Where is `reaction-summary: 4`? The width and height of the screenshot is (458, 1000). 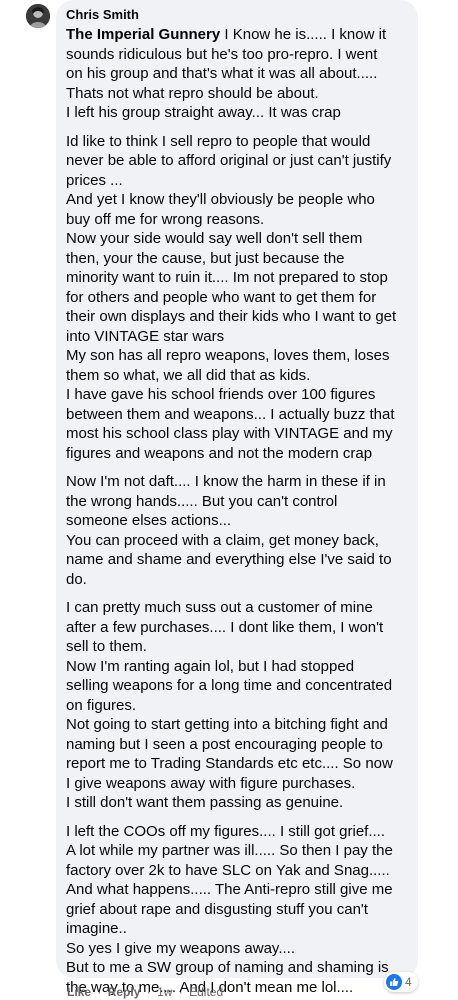
reaction-summary: 4 is located at coordinates (401, 982).